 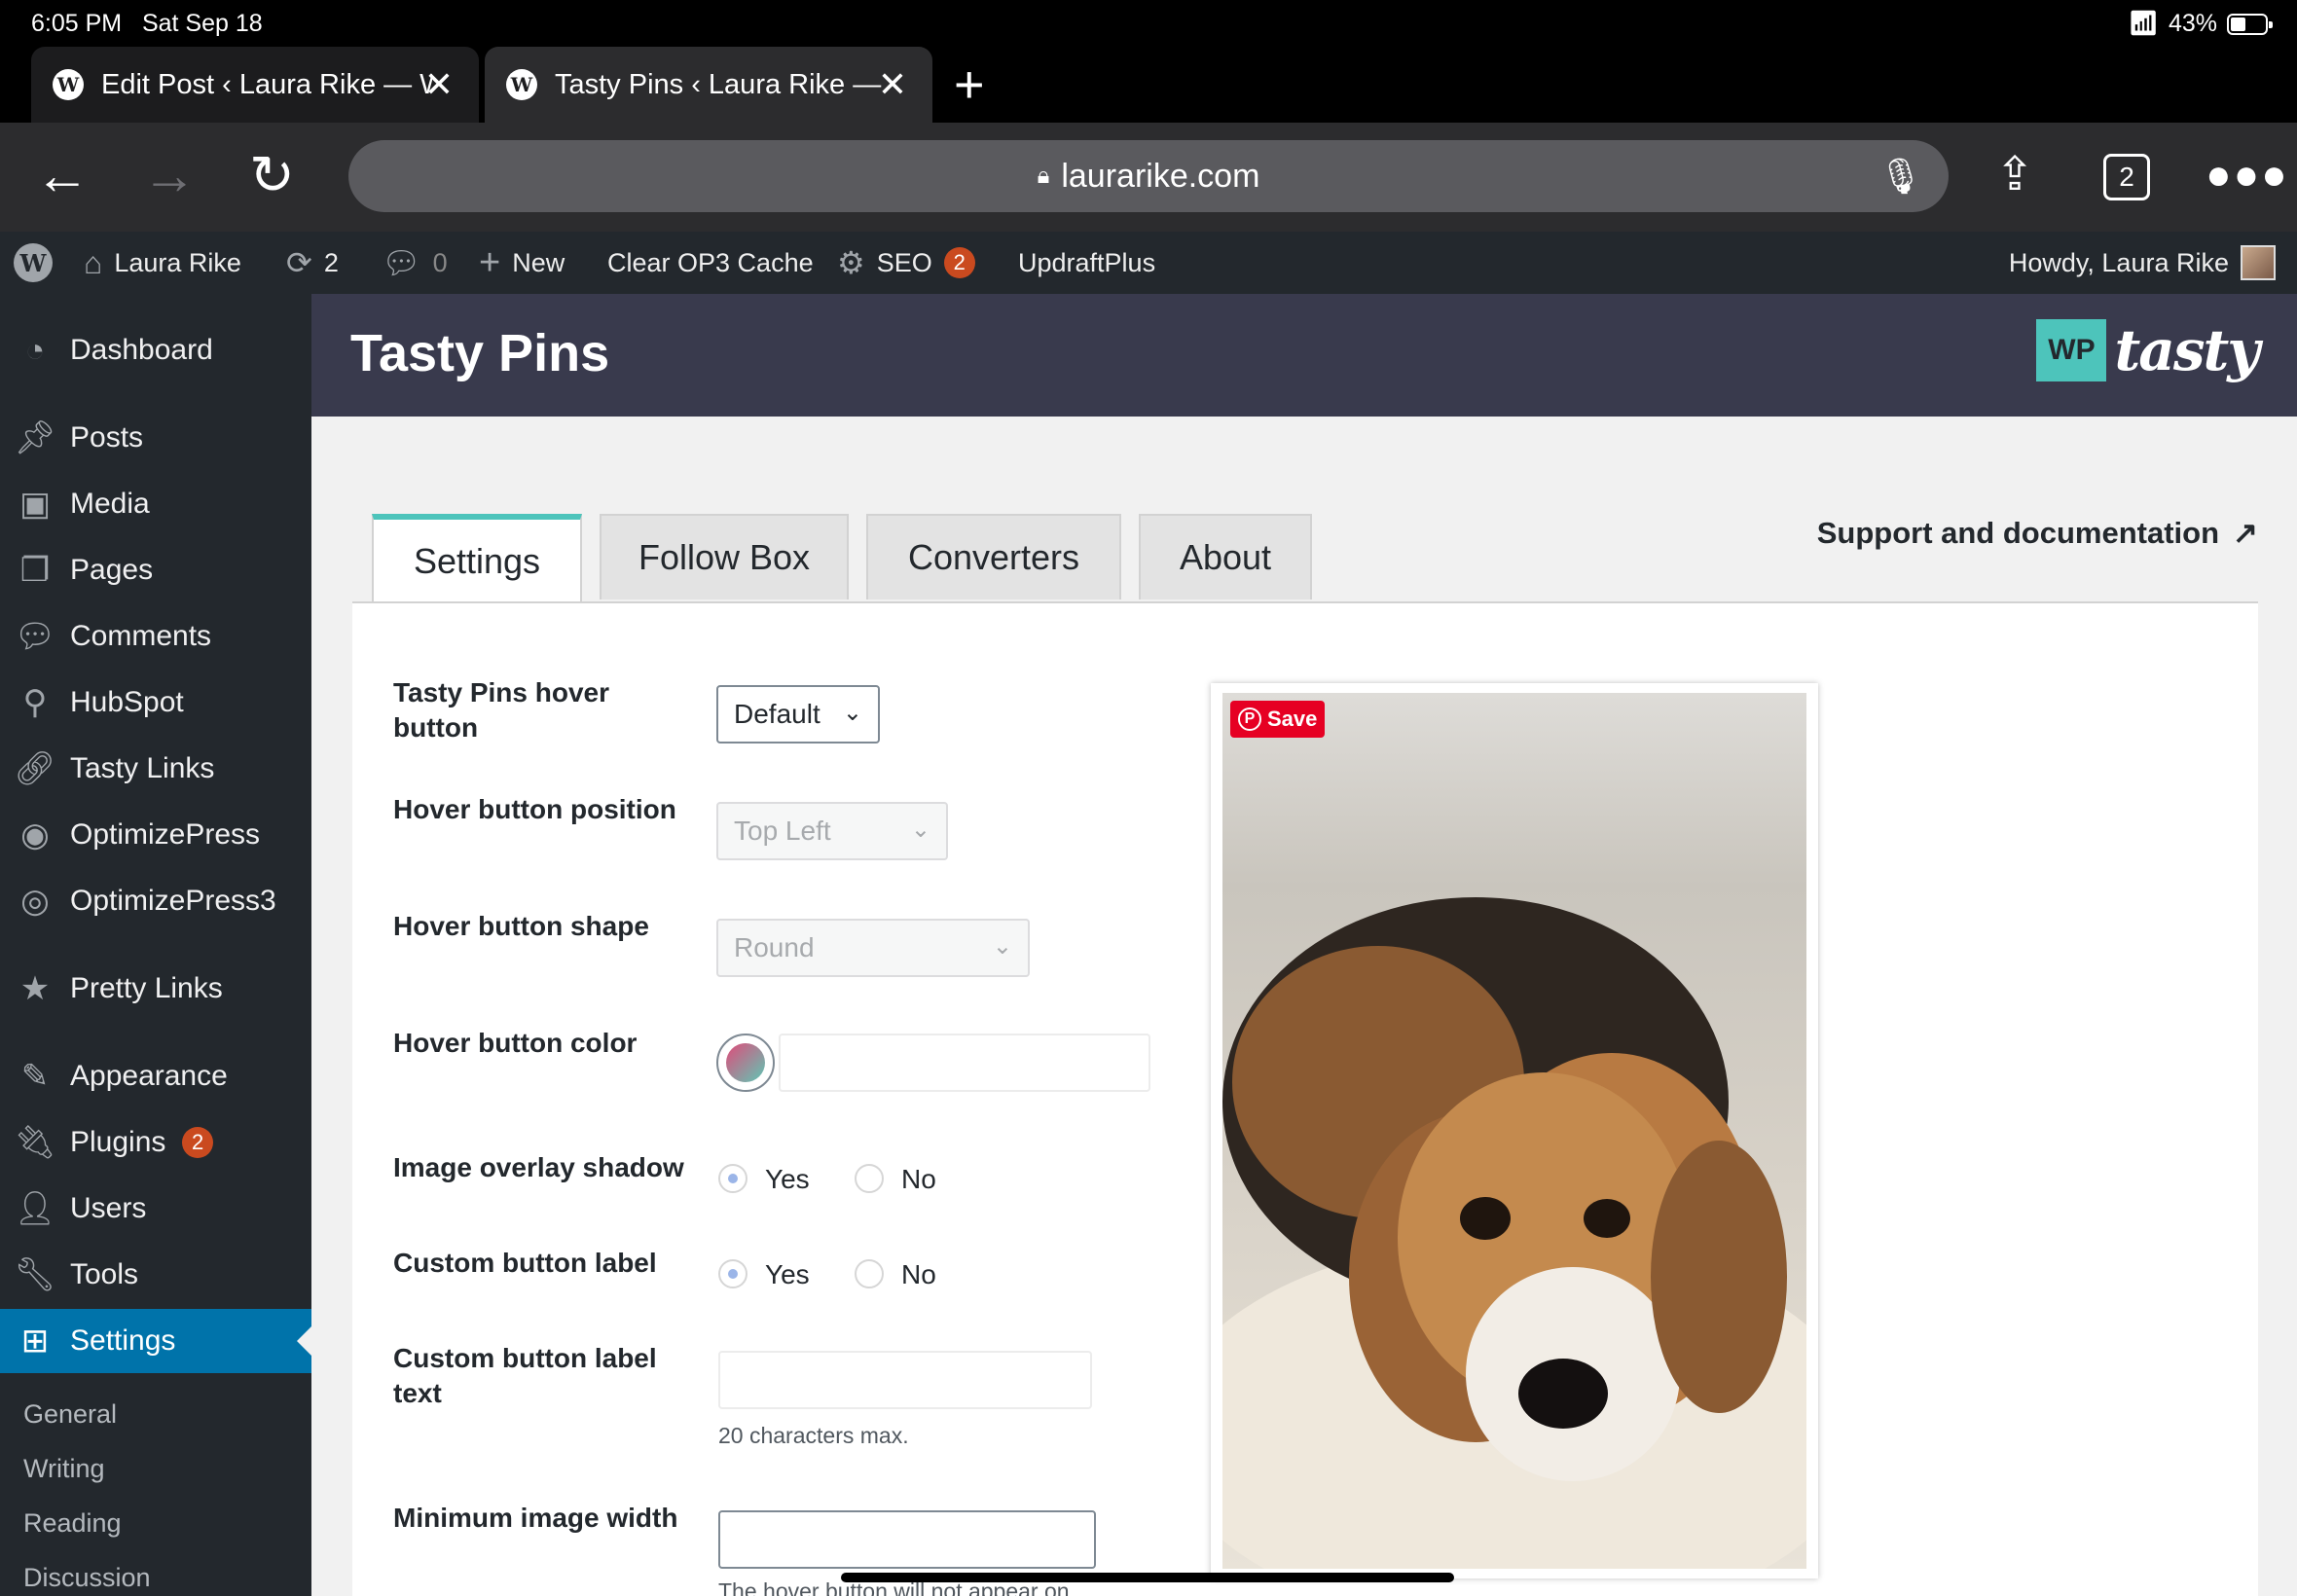 What do you see at coordinates (2126, 177) in the screenshot?
I see `tab-overview-button: 2` at bounding box center [2126, 177].